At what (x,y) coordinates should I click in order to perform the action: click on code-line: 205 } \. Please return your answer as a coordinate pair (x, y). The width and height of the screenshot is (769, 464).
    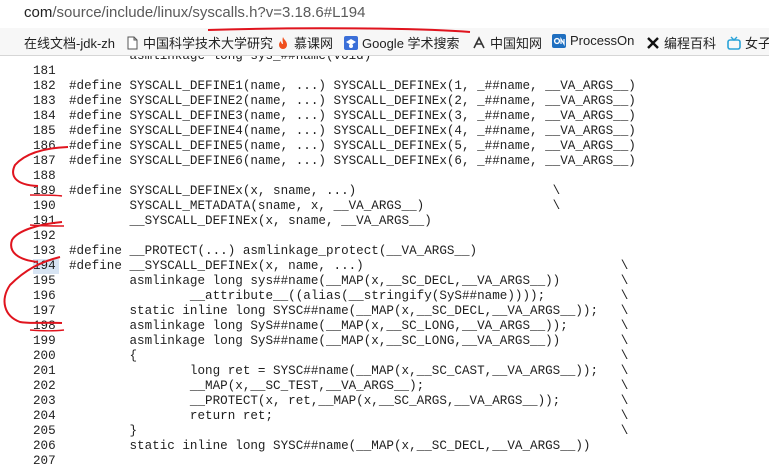
    Looking at the image, I should click on (384, 431).